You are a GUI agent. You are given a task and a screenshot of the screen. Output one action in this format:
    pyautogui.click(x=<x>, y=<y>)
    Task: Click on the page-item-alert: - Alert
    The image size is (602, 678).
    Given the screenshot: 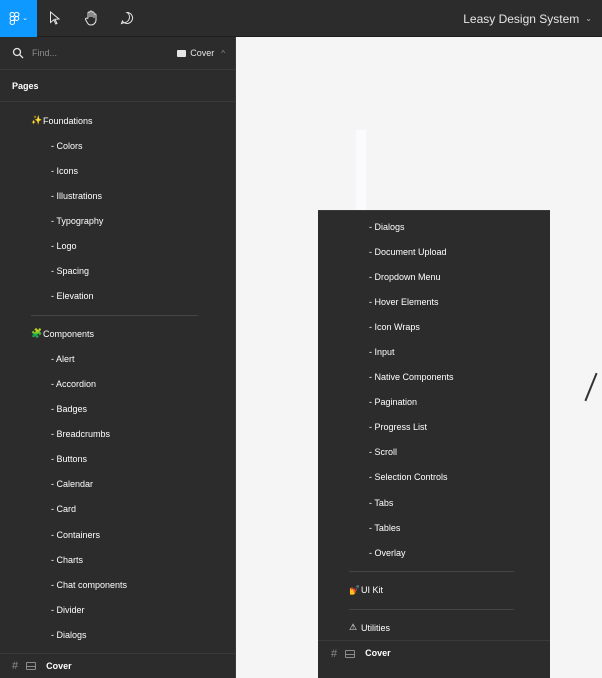 What is the action you would take?
    pyautogui.click(x=117, y=358)
    